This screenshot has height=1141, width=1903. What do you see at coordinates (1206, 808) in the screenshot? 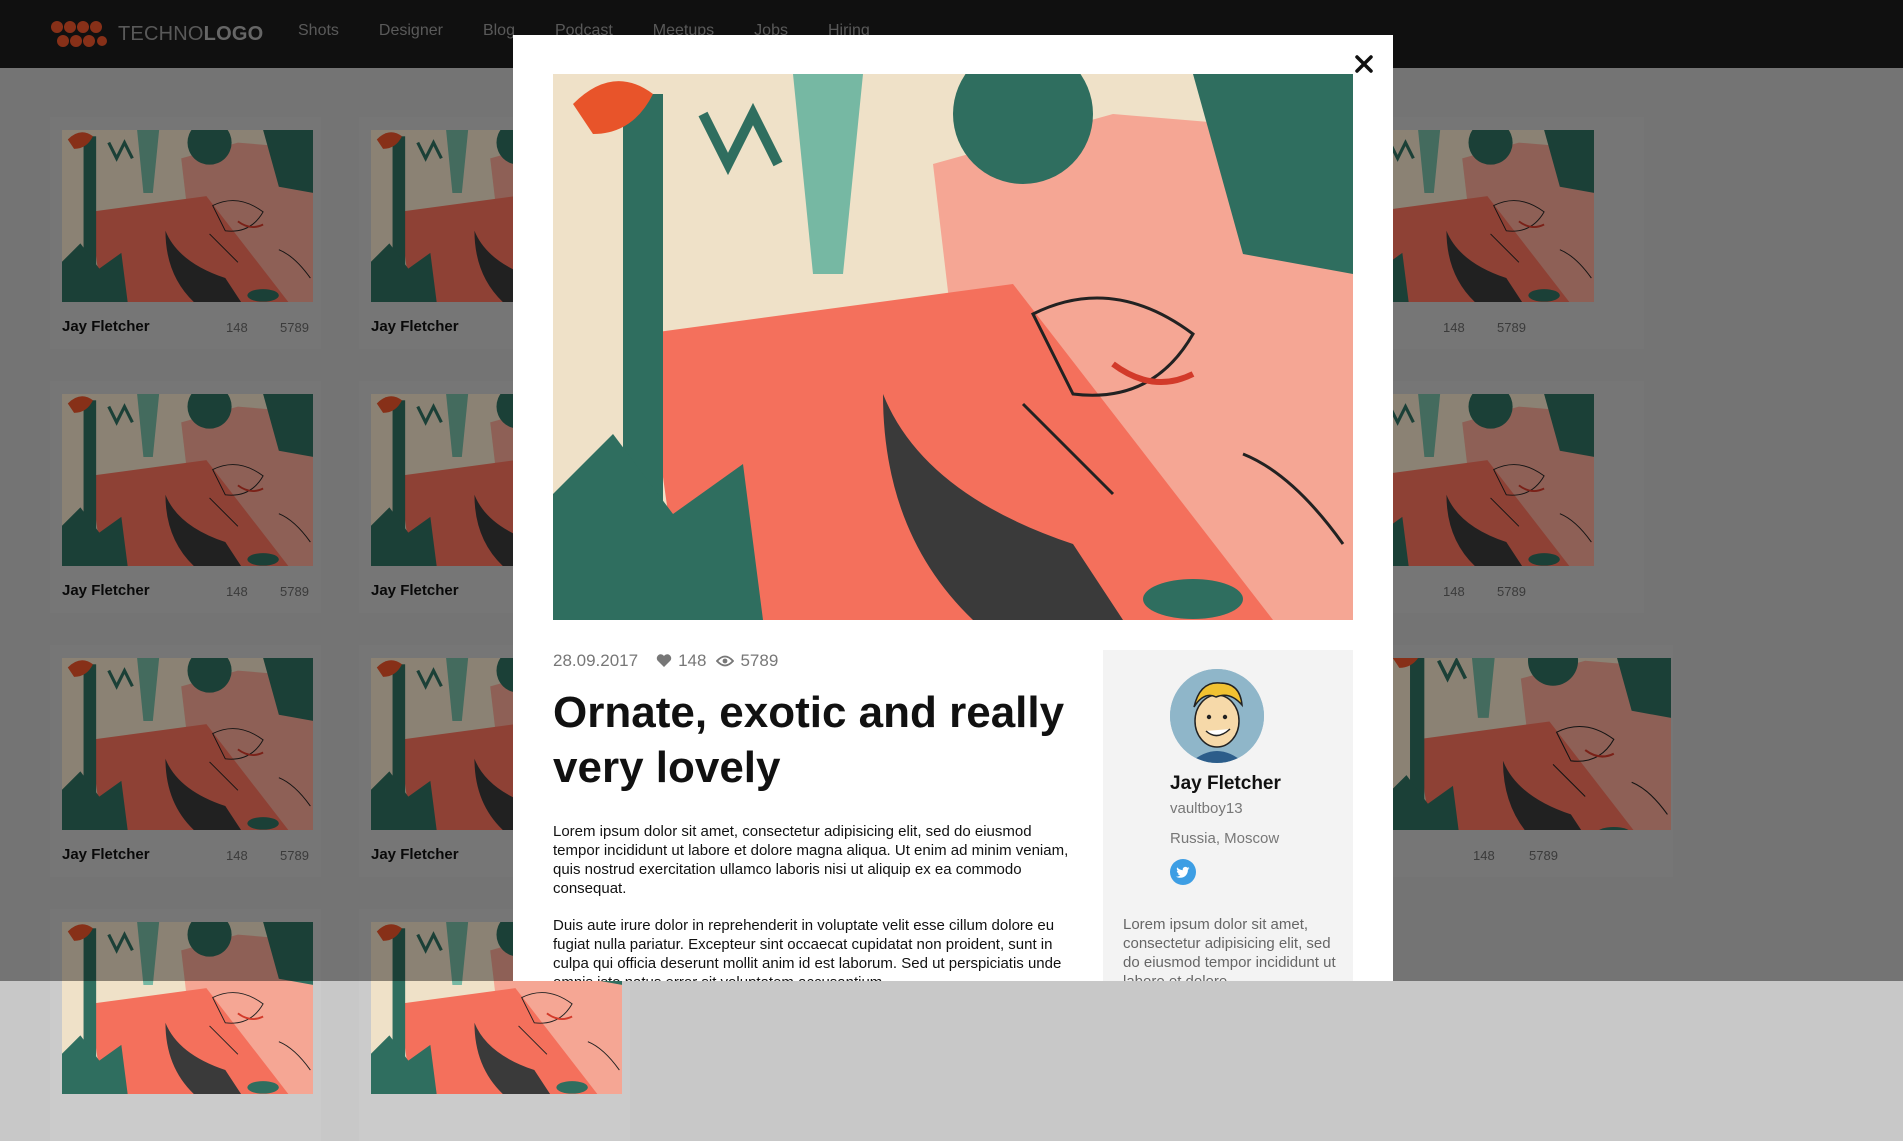
I see `author-handle: vaultboy13` at bounding box center [1206, 808].